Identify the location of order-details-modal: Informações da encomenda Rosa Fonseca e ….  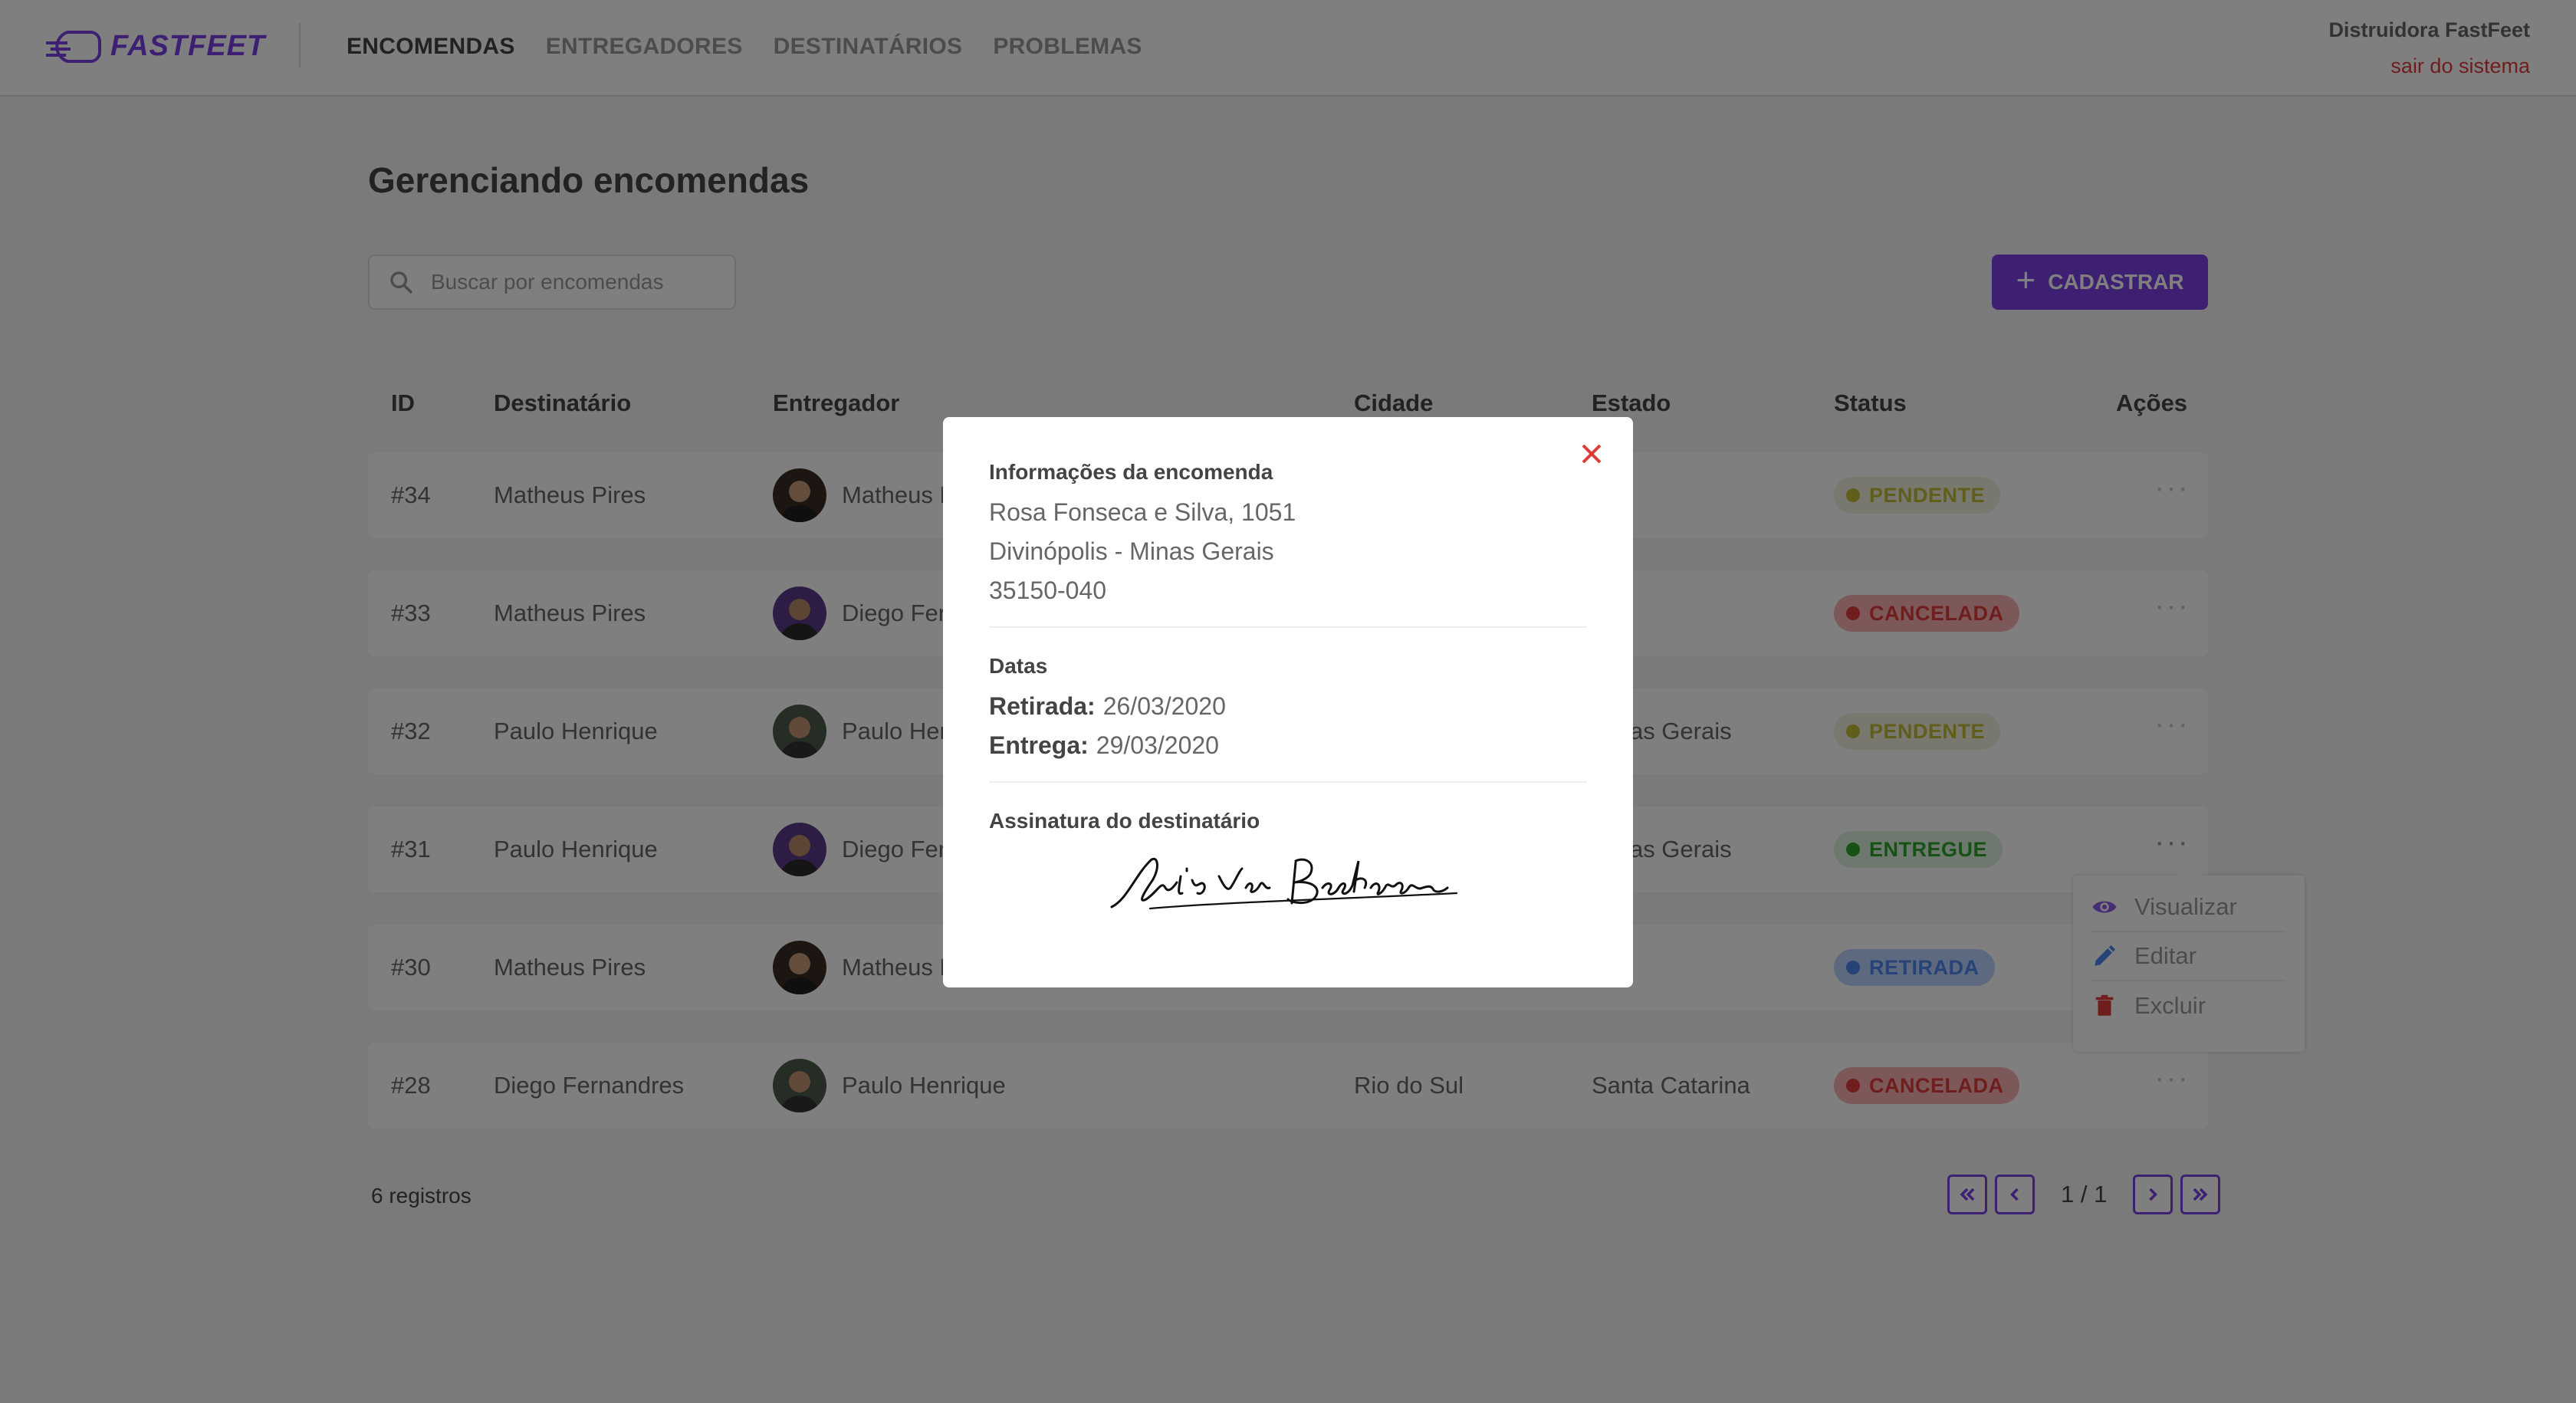
(1288, 702).